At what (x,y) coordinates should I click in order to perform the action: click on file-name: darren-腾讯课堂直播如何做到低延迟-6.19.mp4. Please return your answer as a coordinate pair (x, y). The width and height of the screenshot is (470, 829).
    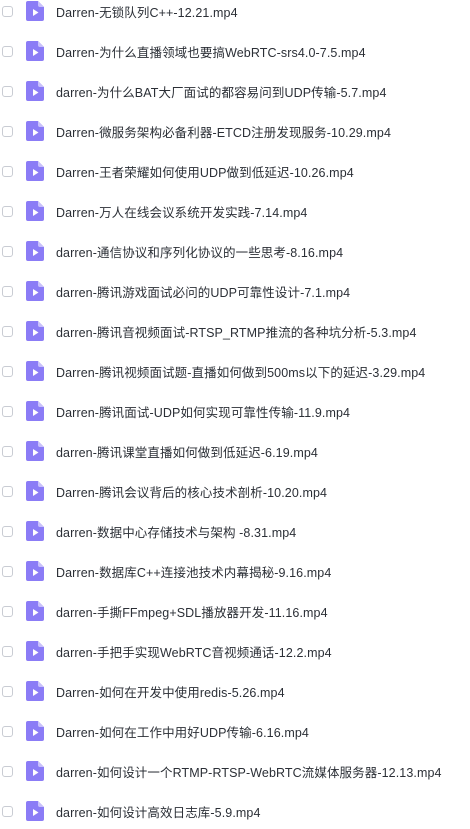
    Looking at the image, I should click on (187, 451).